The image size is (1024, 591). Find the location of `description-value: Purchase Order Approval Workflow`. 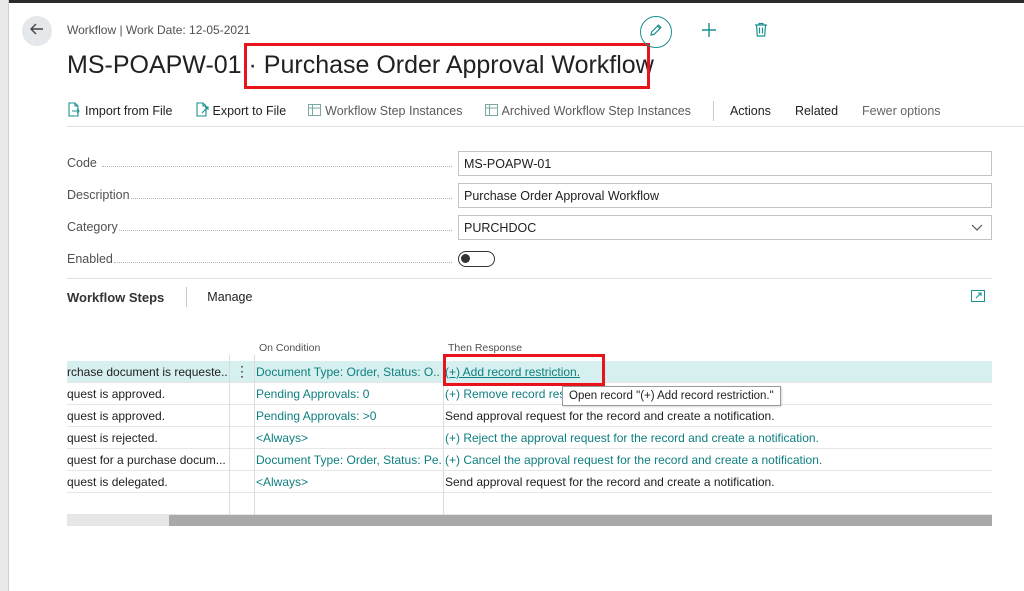

description-value: Purchase Order Approval Workflow is located at coordinates (561, 195).